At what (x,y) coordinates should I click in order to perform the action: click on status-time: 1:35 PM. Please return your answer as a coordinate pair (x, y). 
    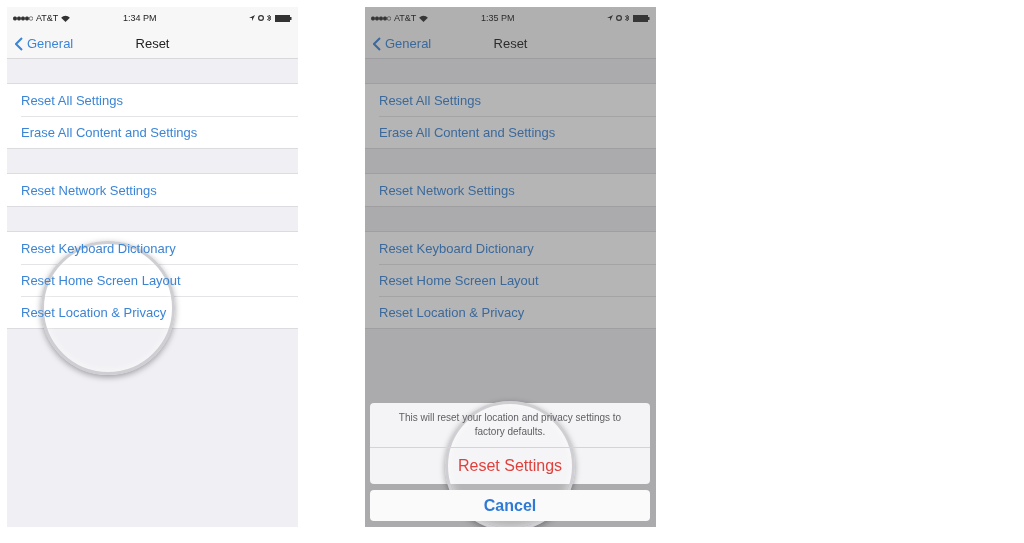
    Looking at the image, I should click on (497, 18).